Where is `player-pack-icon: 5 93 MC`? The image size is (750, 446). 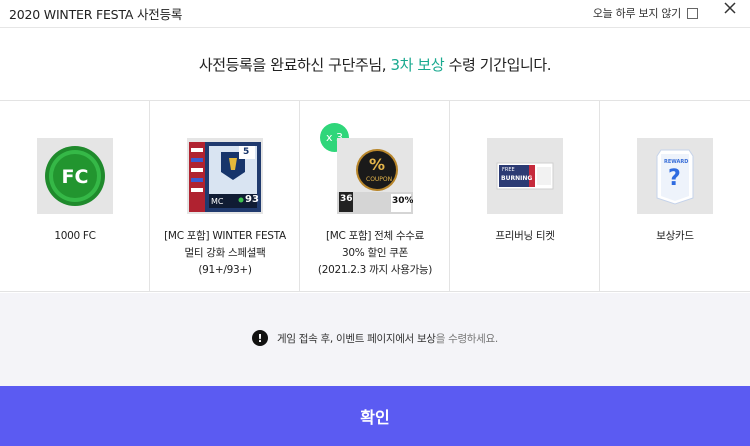 player-pack-icon: 5 93 MC is located at coordinates (225, 176).